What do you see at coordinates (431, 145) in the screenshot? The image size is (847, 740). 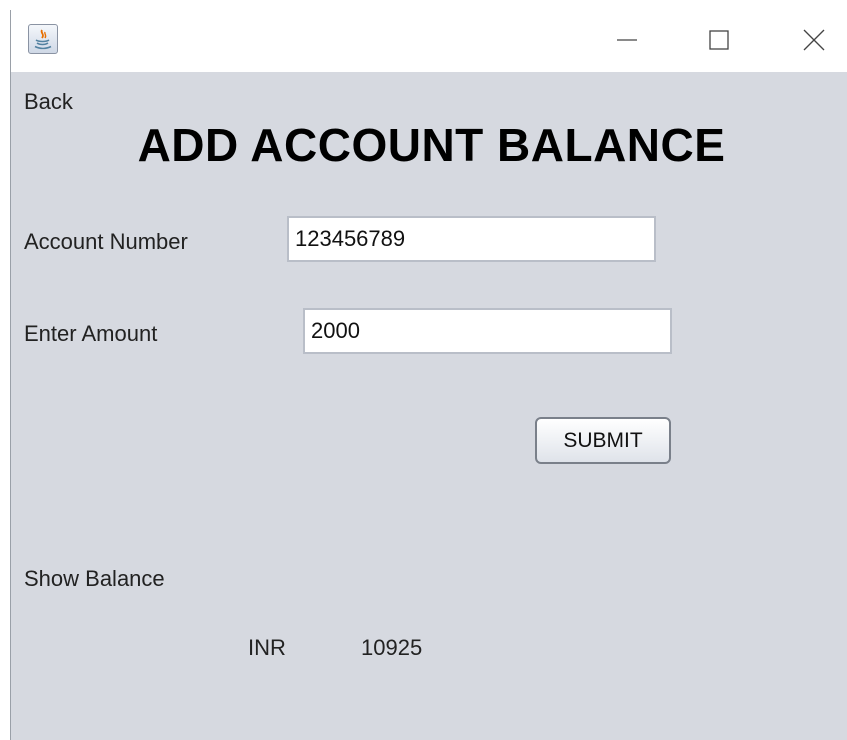 I see `page-title: ADD ACCOUNT BALANCE` at bounding box center [431, 145].